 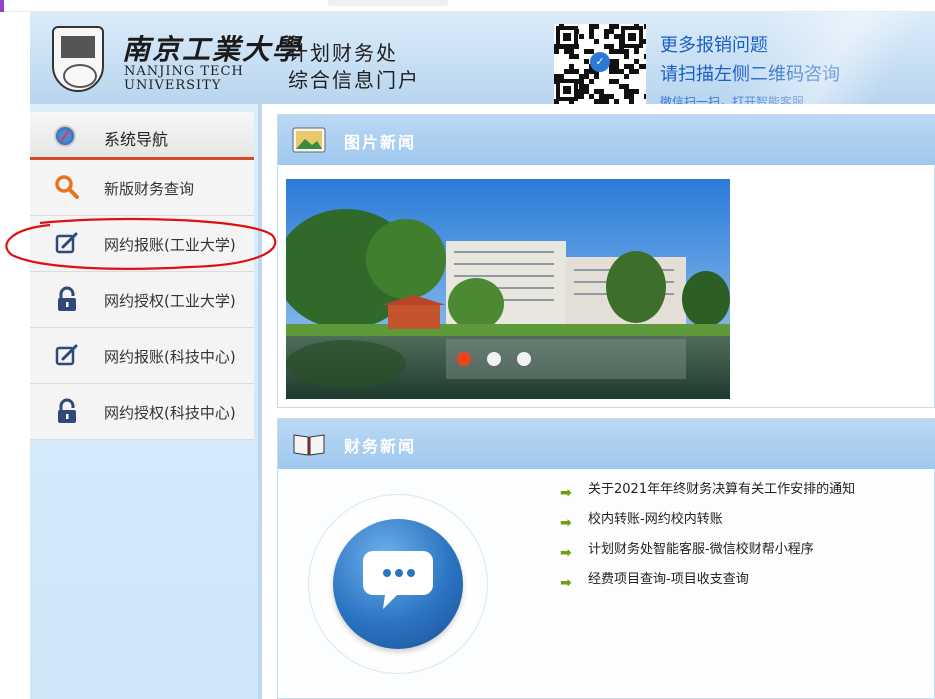 What do you see at coordinates (354, 80) in the screenshot?
I see `department-name-line2: 综合信息门户` at bounding box center [354, 80].